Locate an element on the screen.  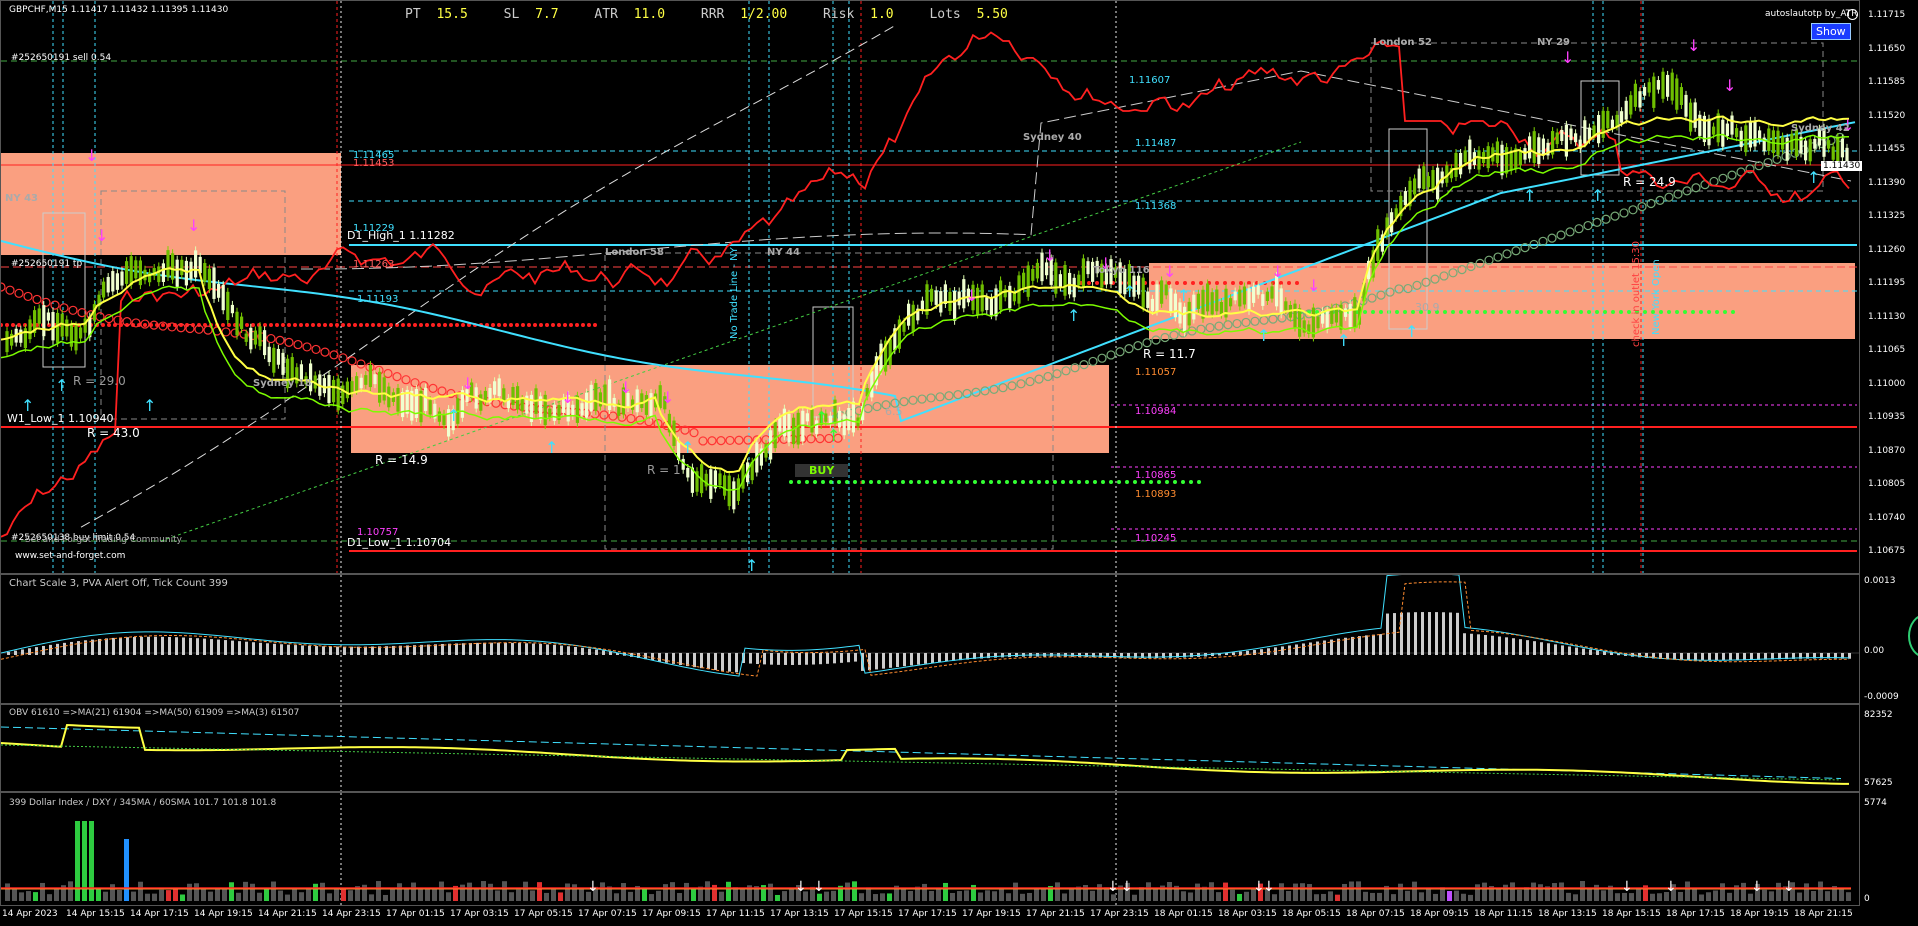
time-axis-tick: 17 Apr 23:15 is located at coordinates (1119, 914).